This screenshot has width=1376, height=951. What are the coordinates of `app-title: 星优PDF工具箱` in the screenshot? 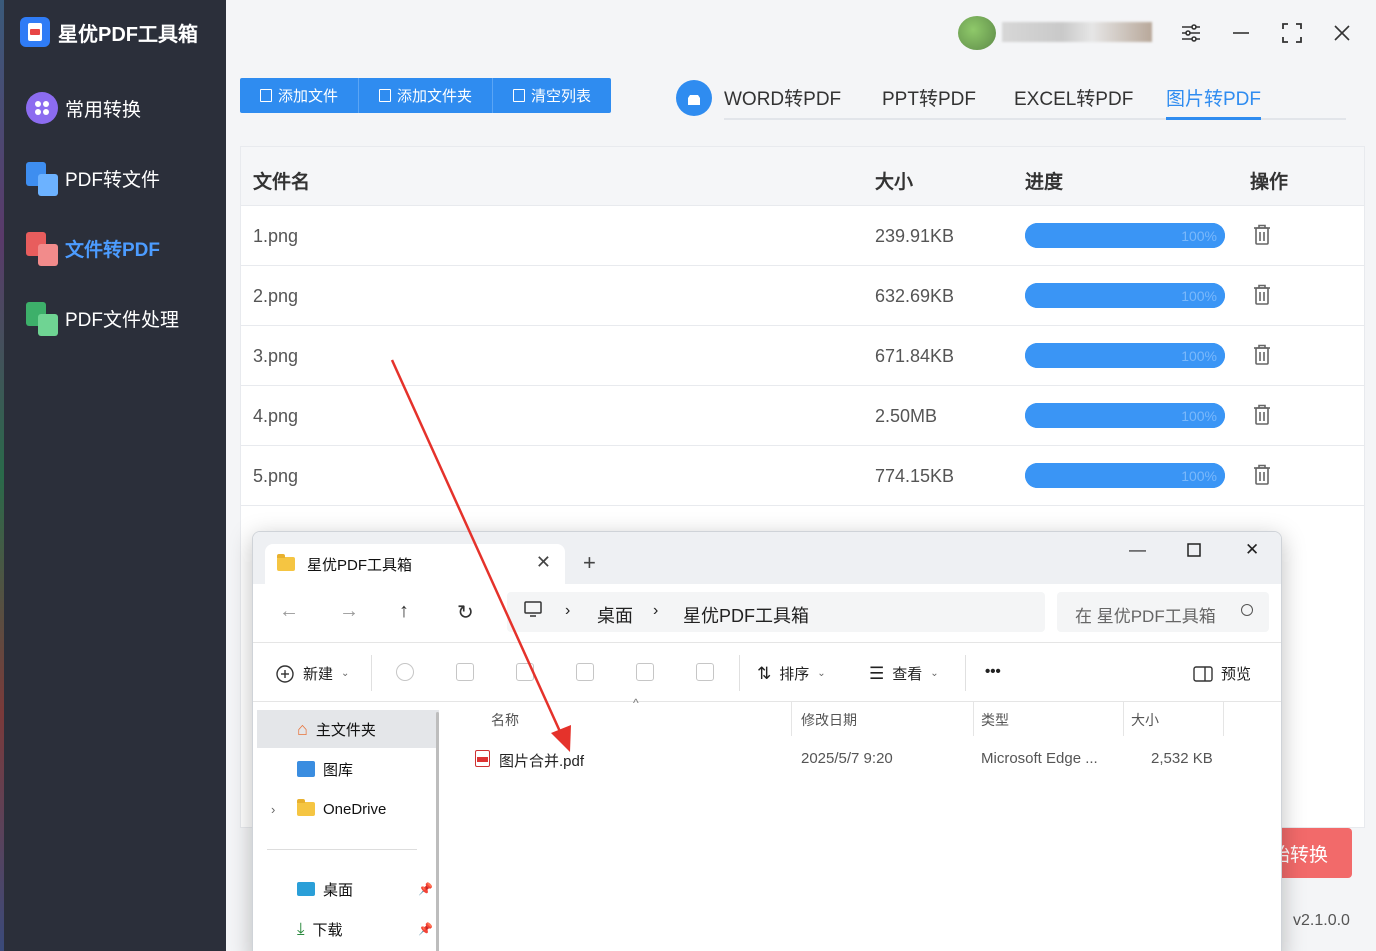 It's located at (128, 34).